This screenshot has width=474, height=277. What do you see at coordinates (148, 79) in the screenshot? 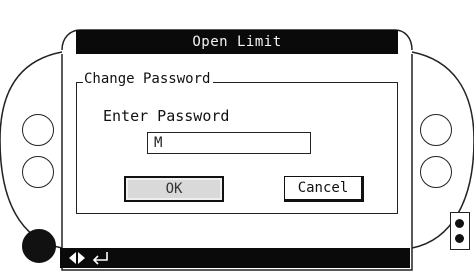
I see `group-label: Change Password` at bounding box center [148, 79].